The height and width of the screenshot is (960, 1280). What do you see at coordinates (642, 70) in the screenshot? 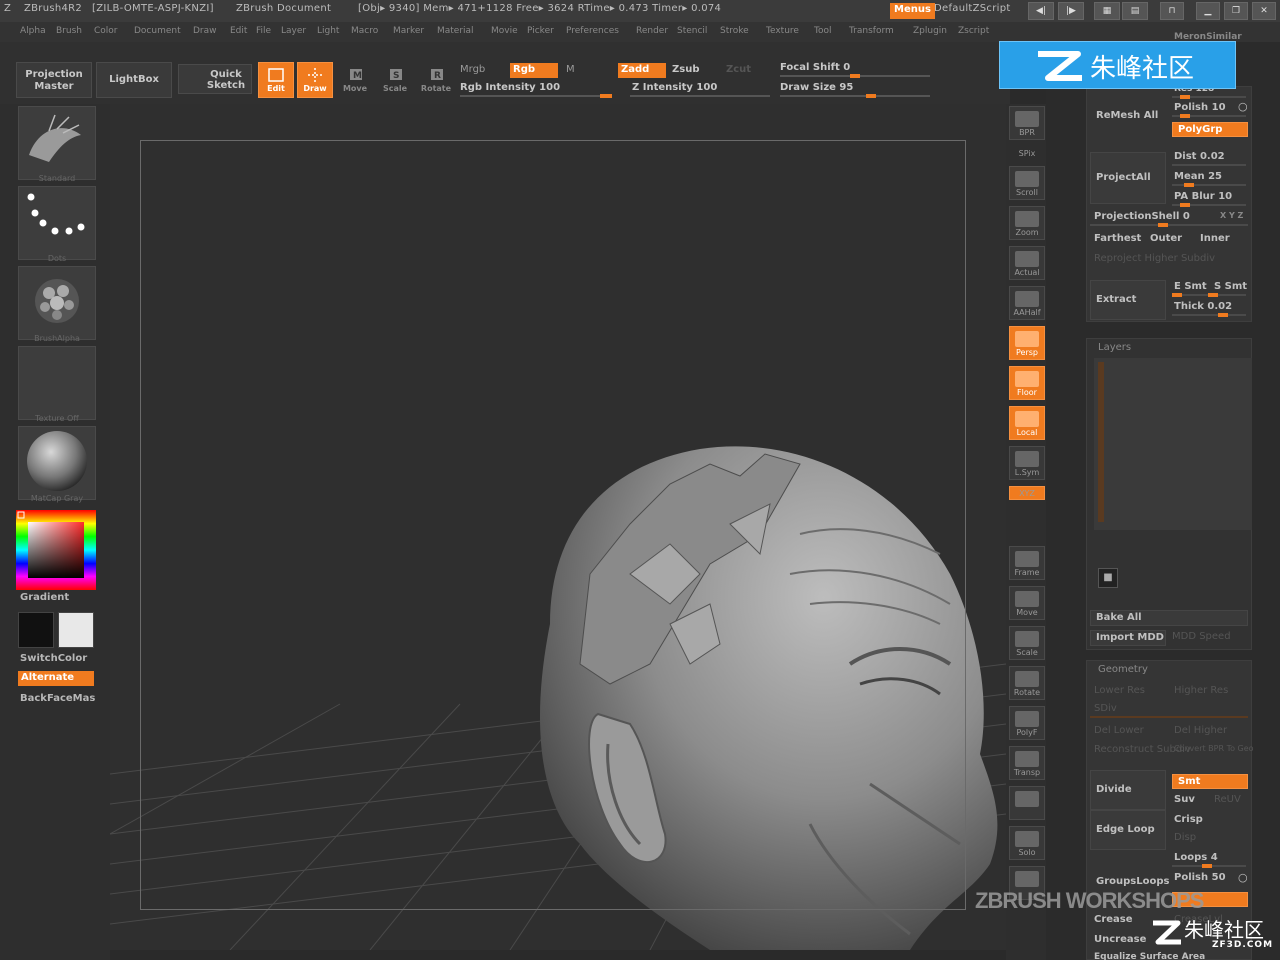
I see `zadd-toggle: Zadd` at bounding box center [642, 70].